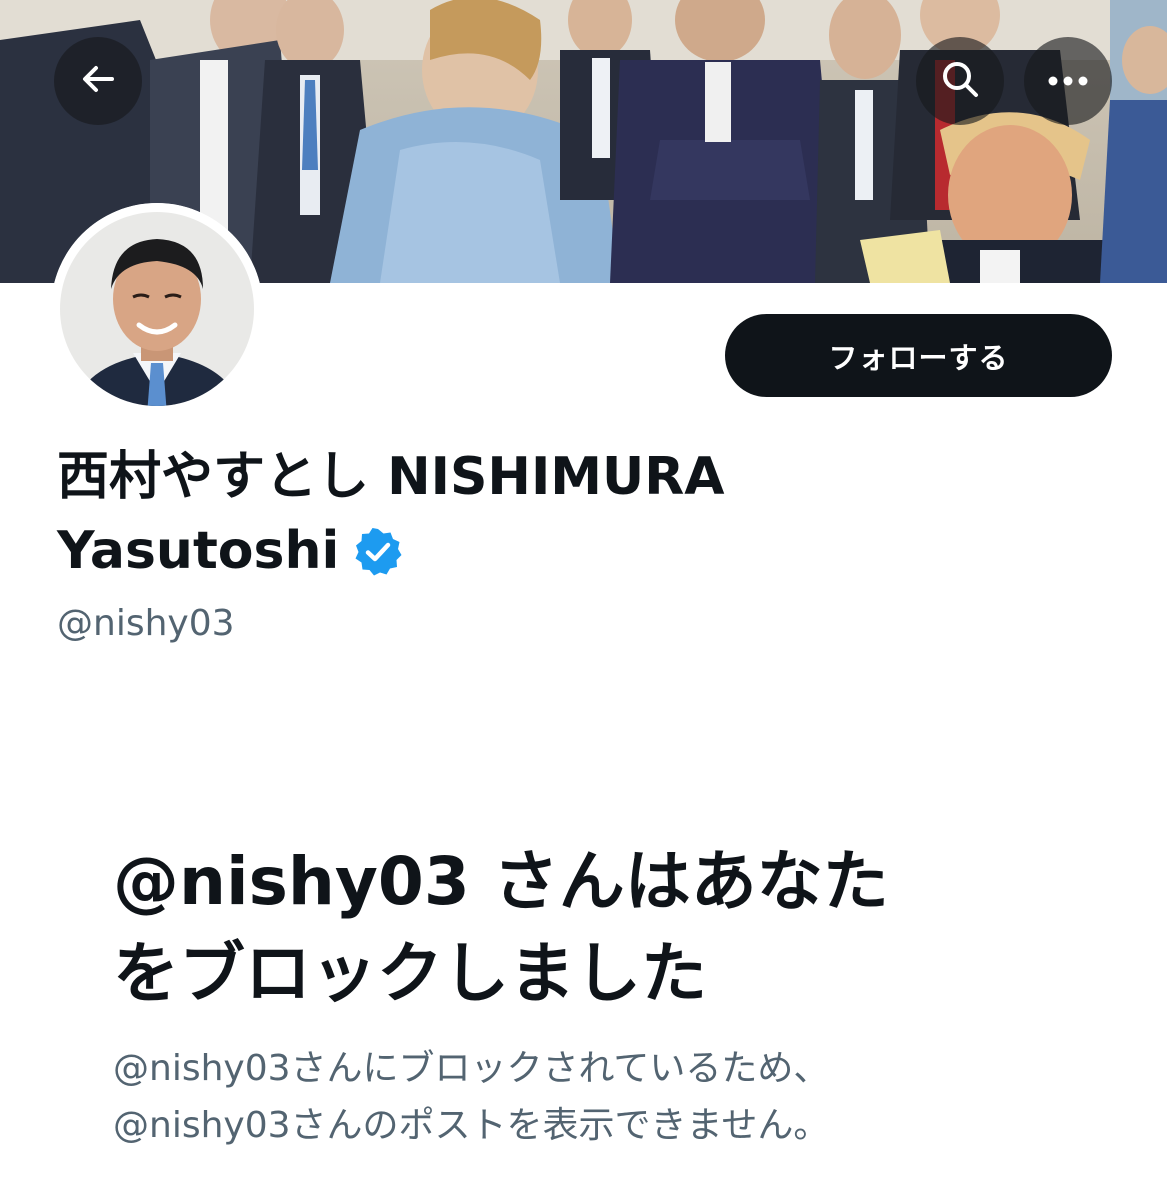 Image resolution: width=1167 pixels, height=1200 pixels. I want to click on follow-button: フォローする, so click(918, 355).